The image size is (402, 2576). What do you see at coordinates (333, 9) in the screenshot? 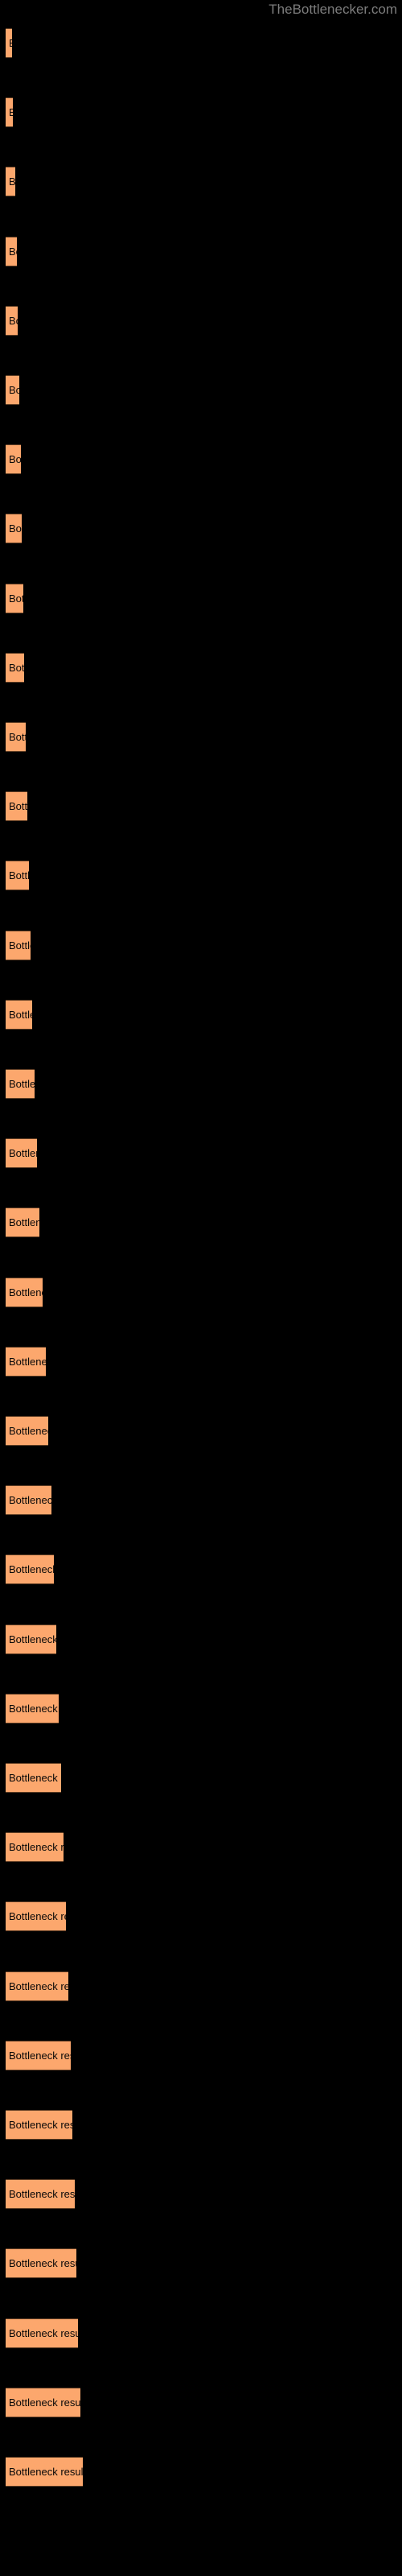
I see `site-watermark: TheBottlenecker.com` at bounding box center [333, 9].